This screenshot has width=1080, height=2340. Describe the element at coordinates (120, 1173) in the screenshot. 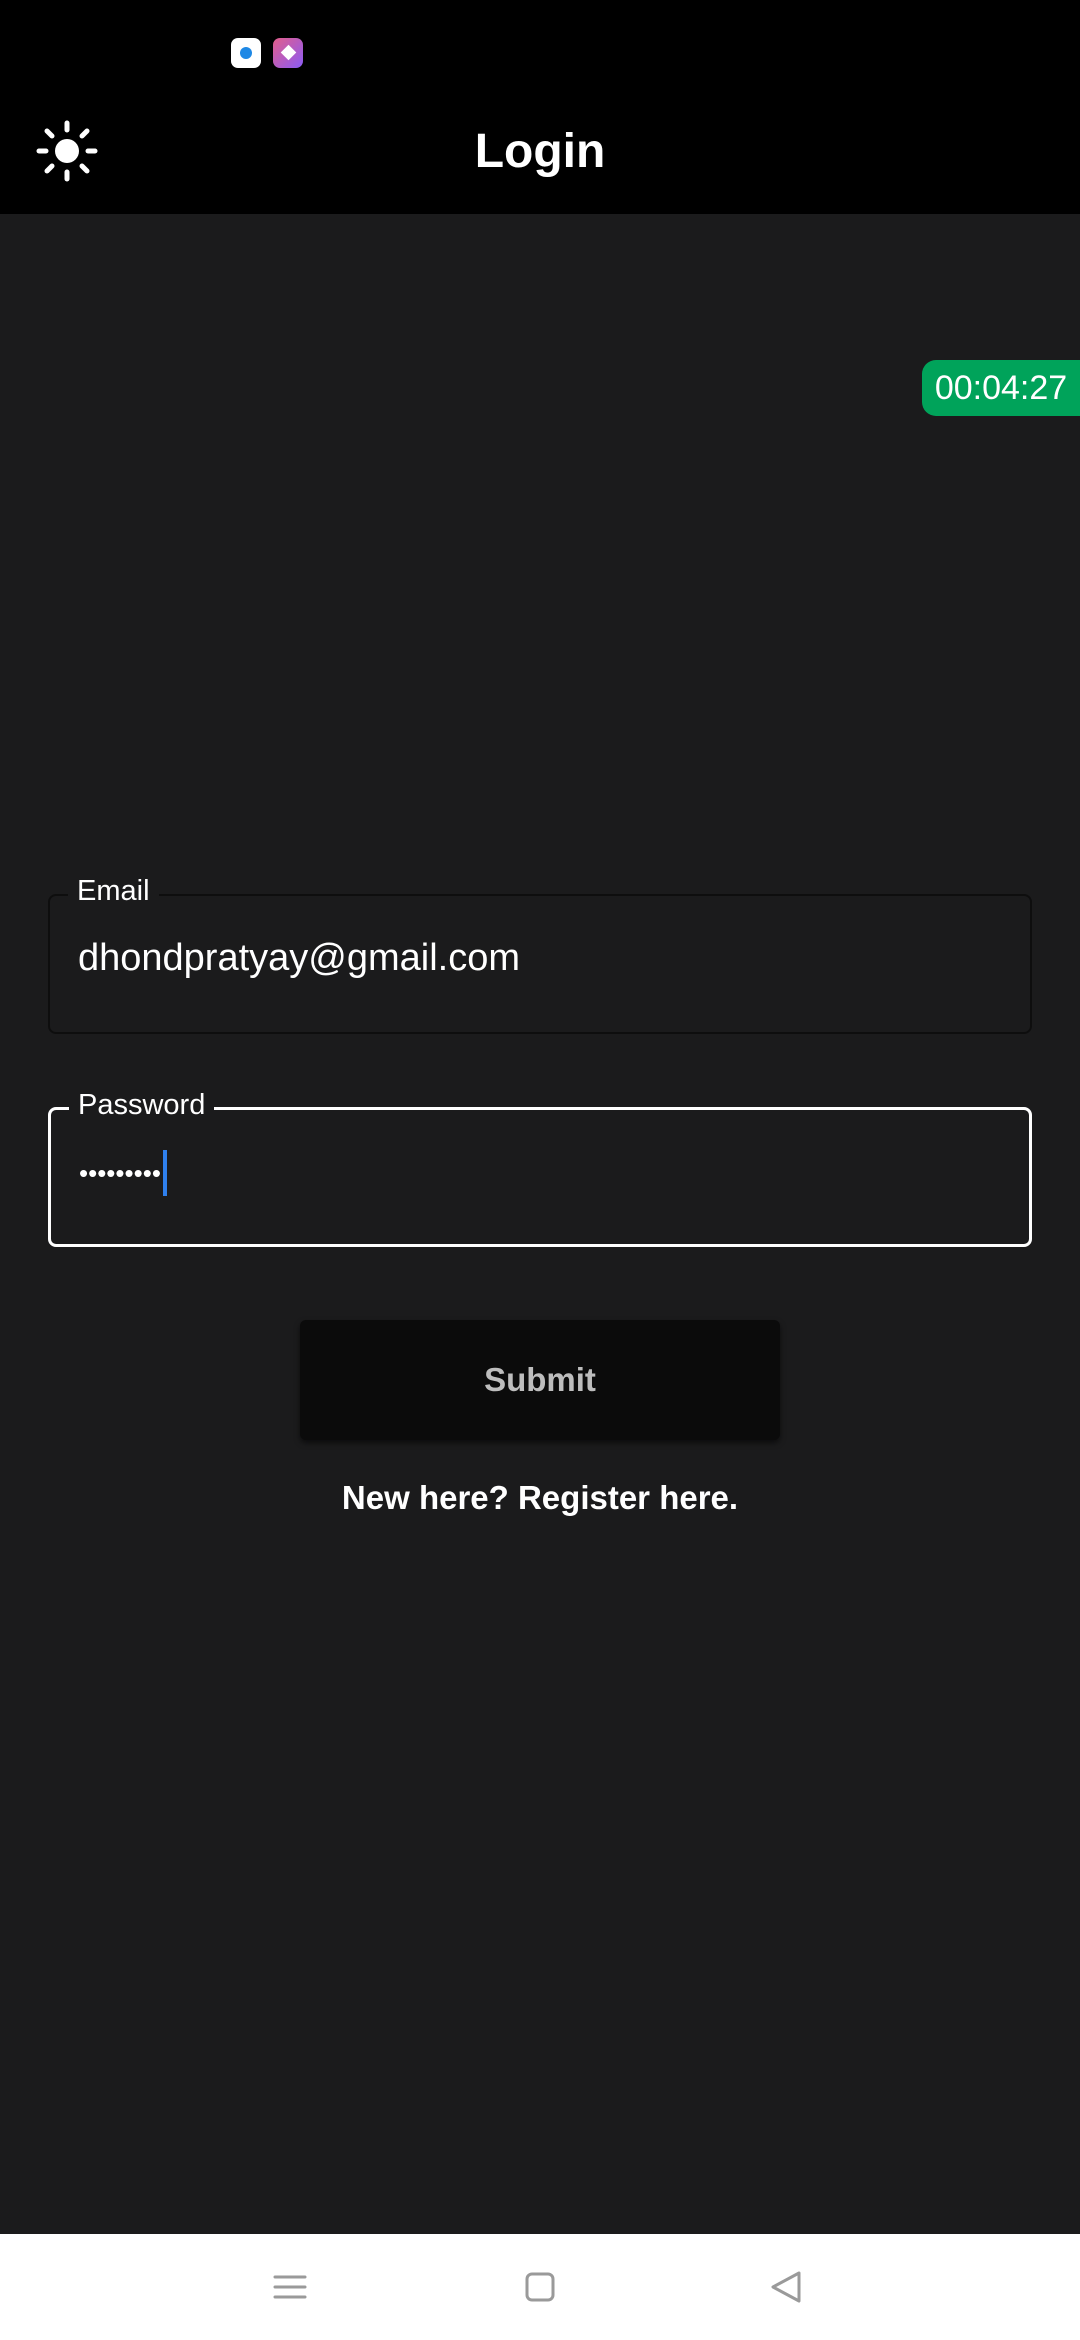

I see `password-masked-value: •••••••••` at that location.